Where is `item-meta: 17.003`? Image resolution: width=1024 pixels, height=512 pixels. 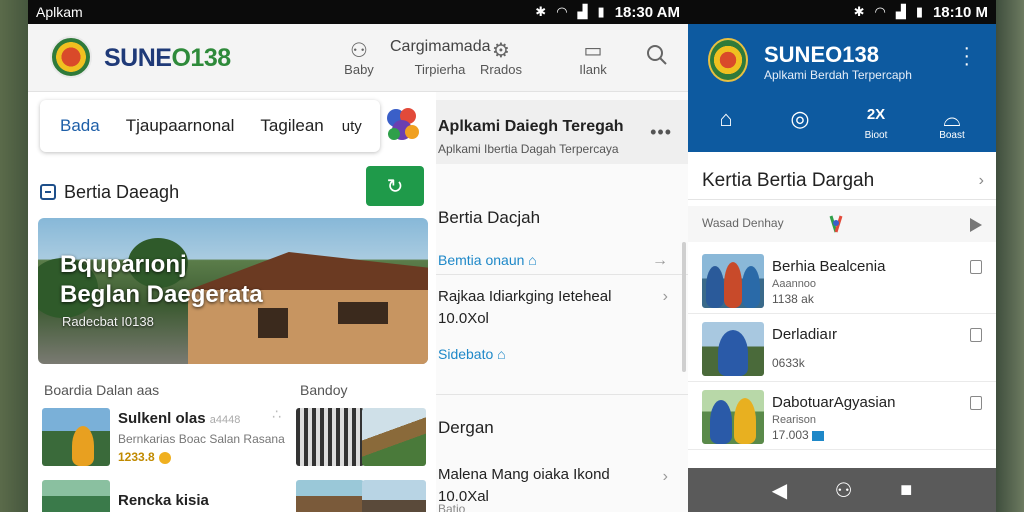 item-meta: 17.003 is located at coordinates (798, 435).